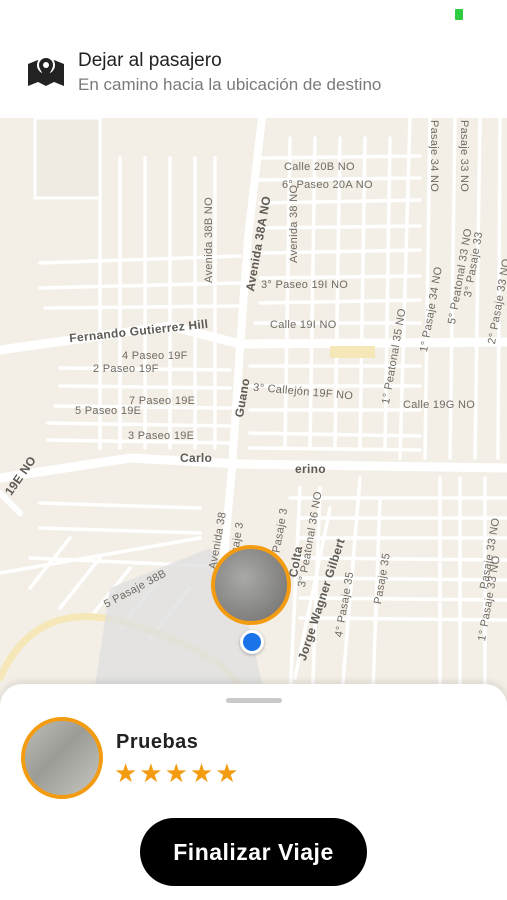  What do you see at coordinates (294, 223) in the screenshot?
I see `street-label: Avenida 38 NO` at bounding box center [294, 223].